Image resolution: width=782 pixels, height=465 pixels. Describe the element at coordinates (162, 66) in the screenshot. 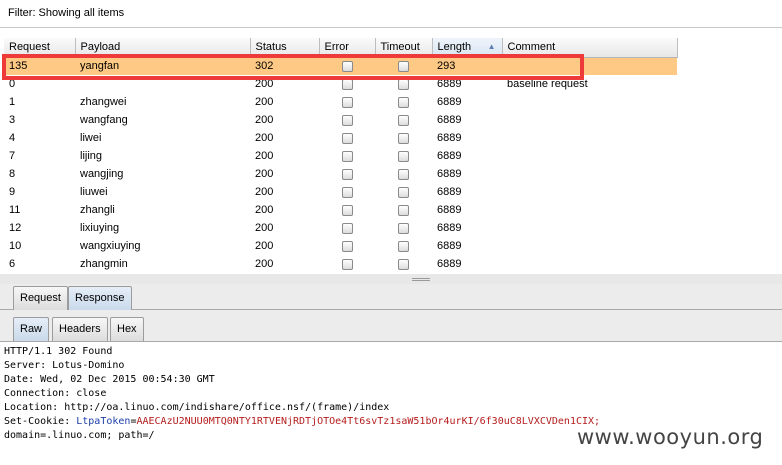

I see `cell-payload: yangfan` at that location.